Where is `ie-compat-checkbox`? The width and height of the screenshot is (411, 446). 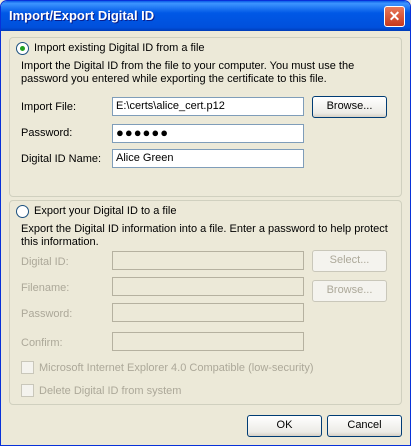 ie-compat-checkbox is located at coordinates (27, 367).